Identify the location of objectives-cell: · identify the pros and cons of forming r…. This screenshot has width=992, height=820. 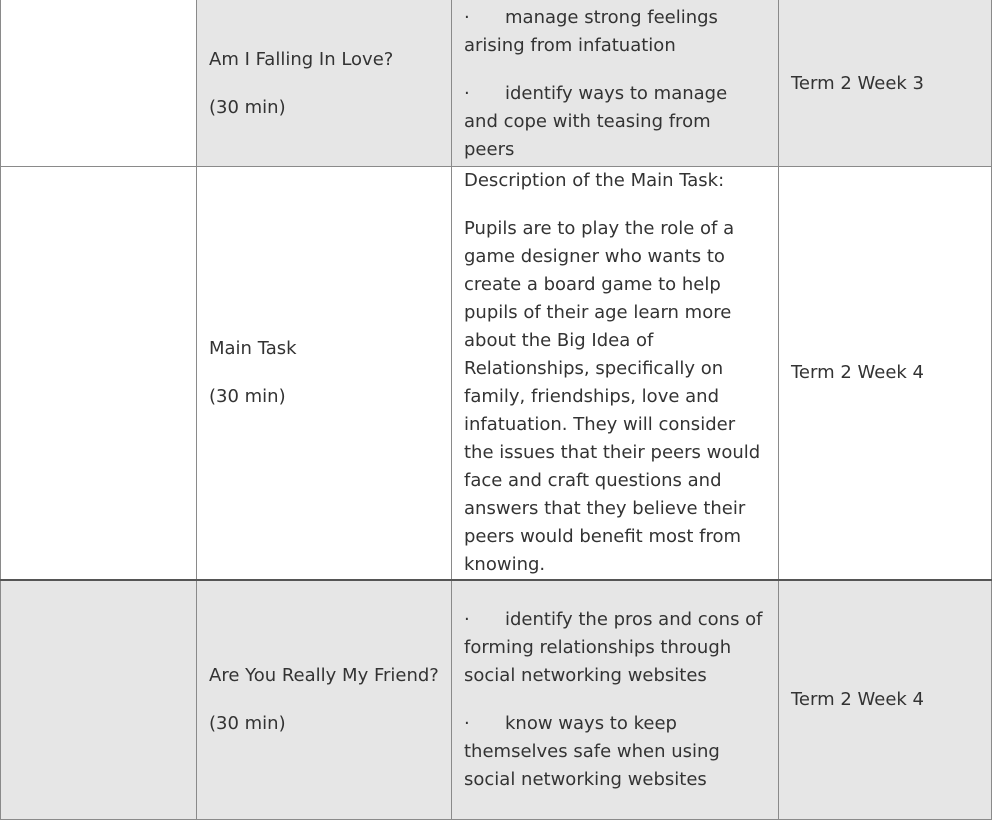
(615, 699).